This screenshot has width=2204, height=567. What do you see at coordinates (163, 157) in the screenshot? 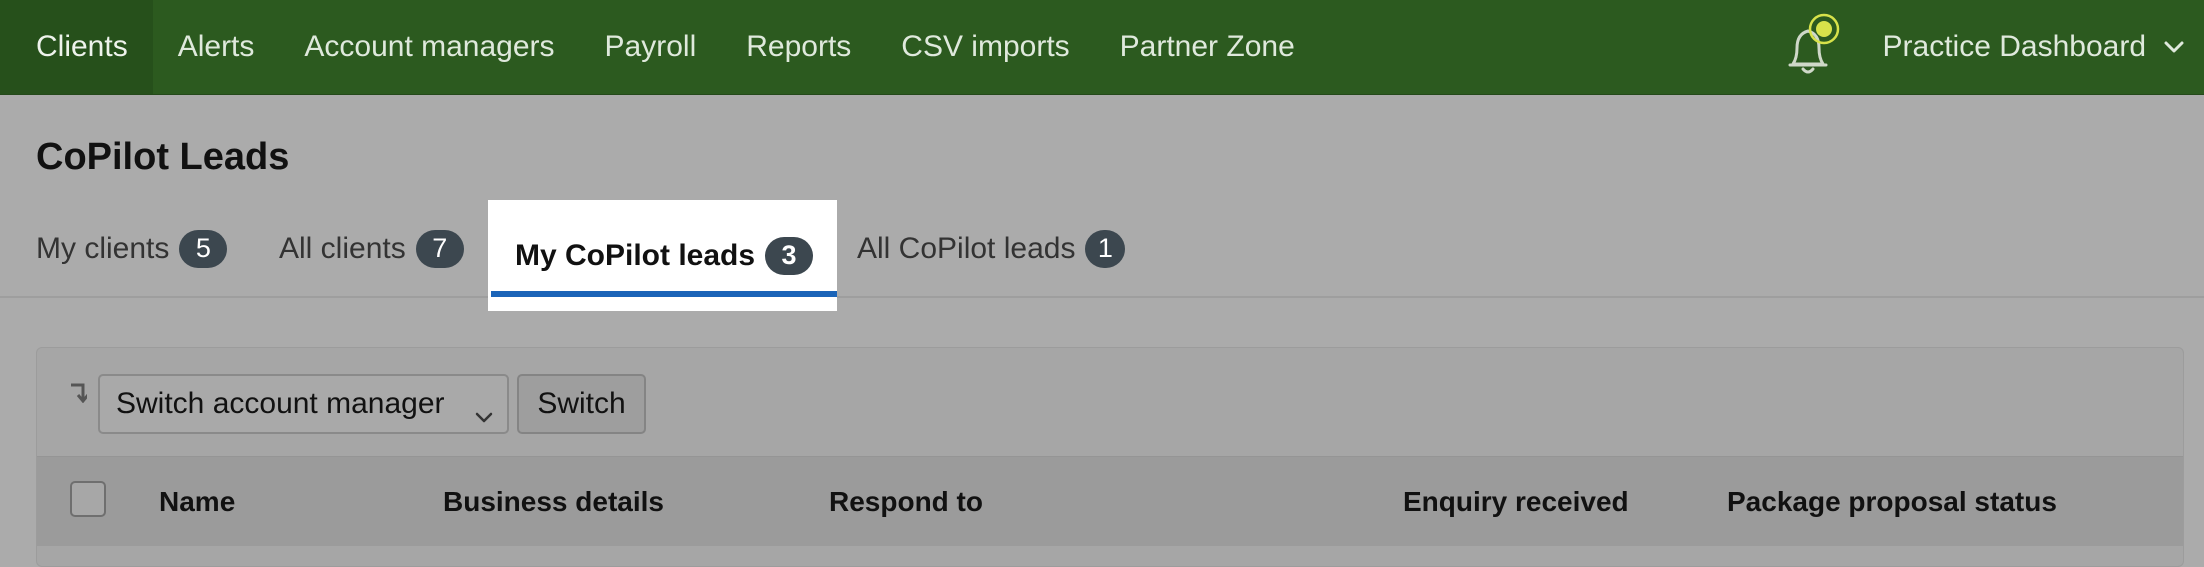
I see `page-title: CoPilot Leads` at bounding box center [163, 157].